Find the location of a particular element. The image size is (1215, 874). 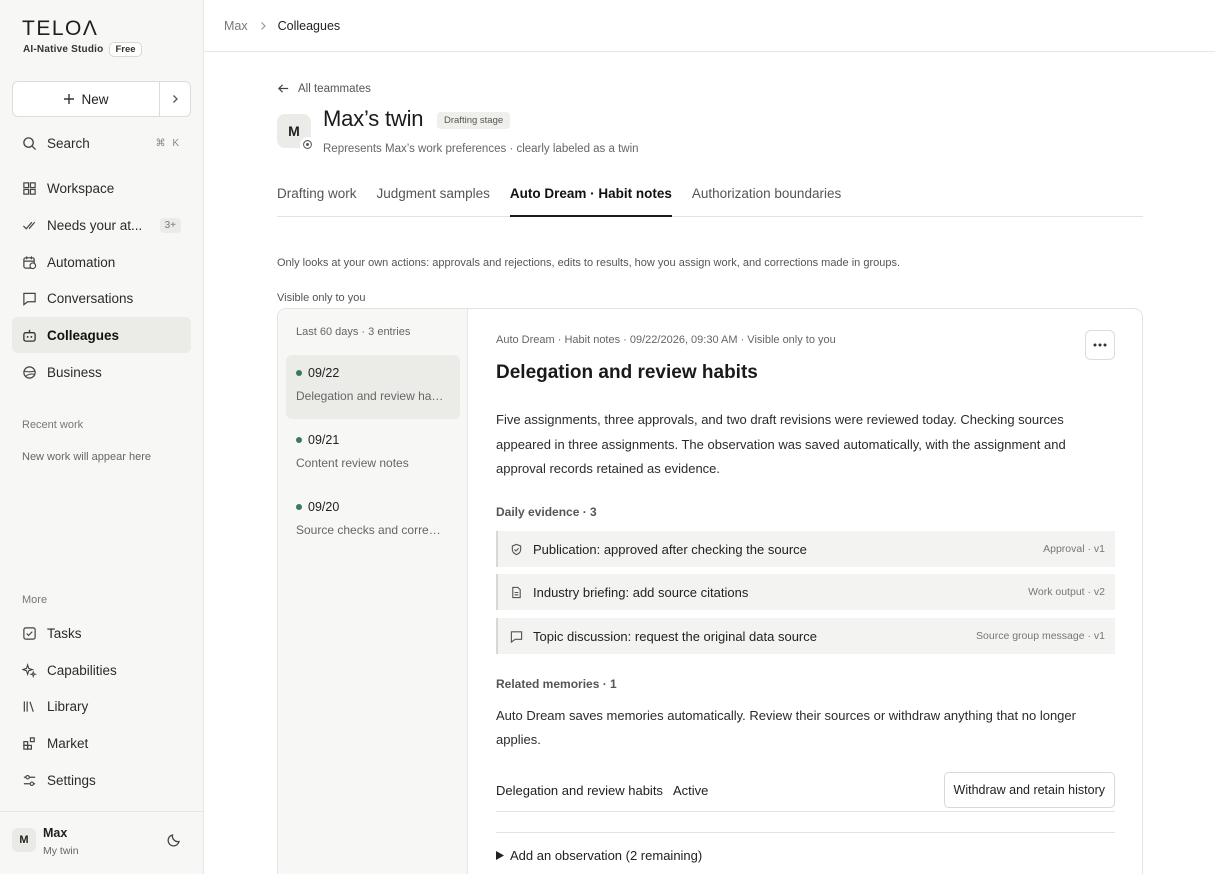

tab-authorization-boundaries: Authorization boundaries is located at coordinates (766, 198).